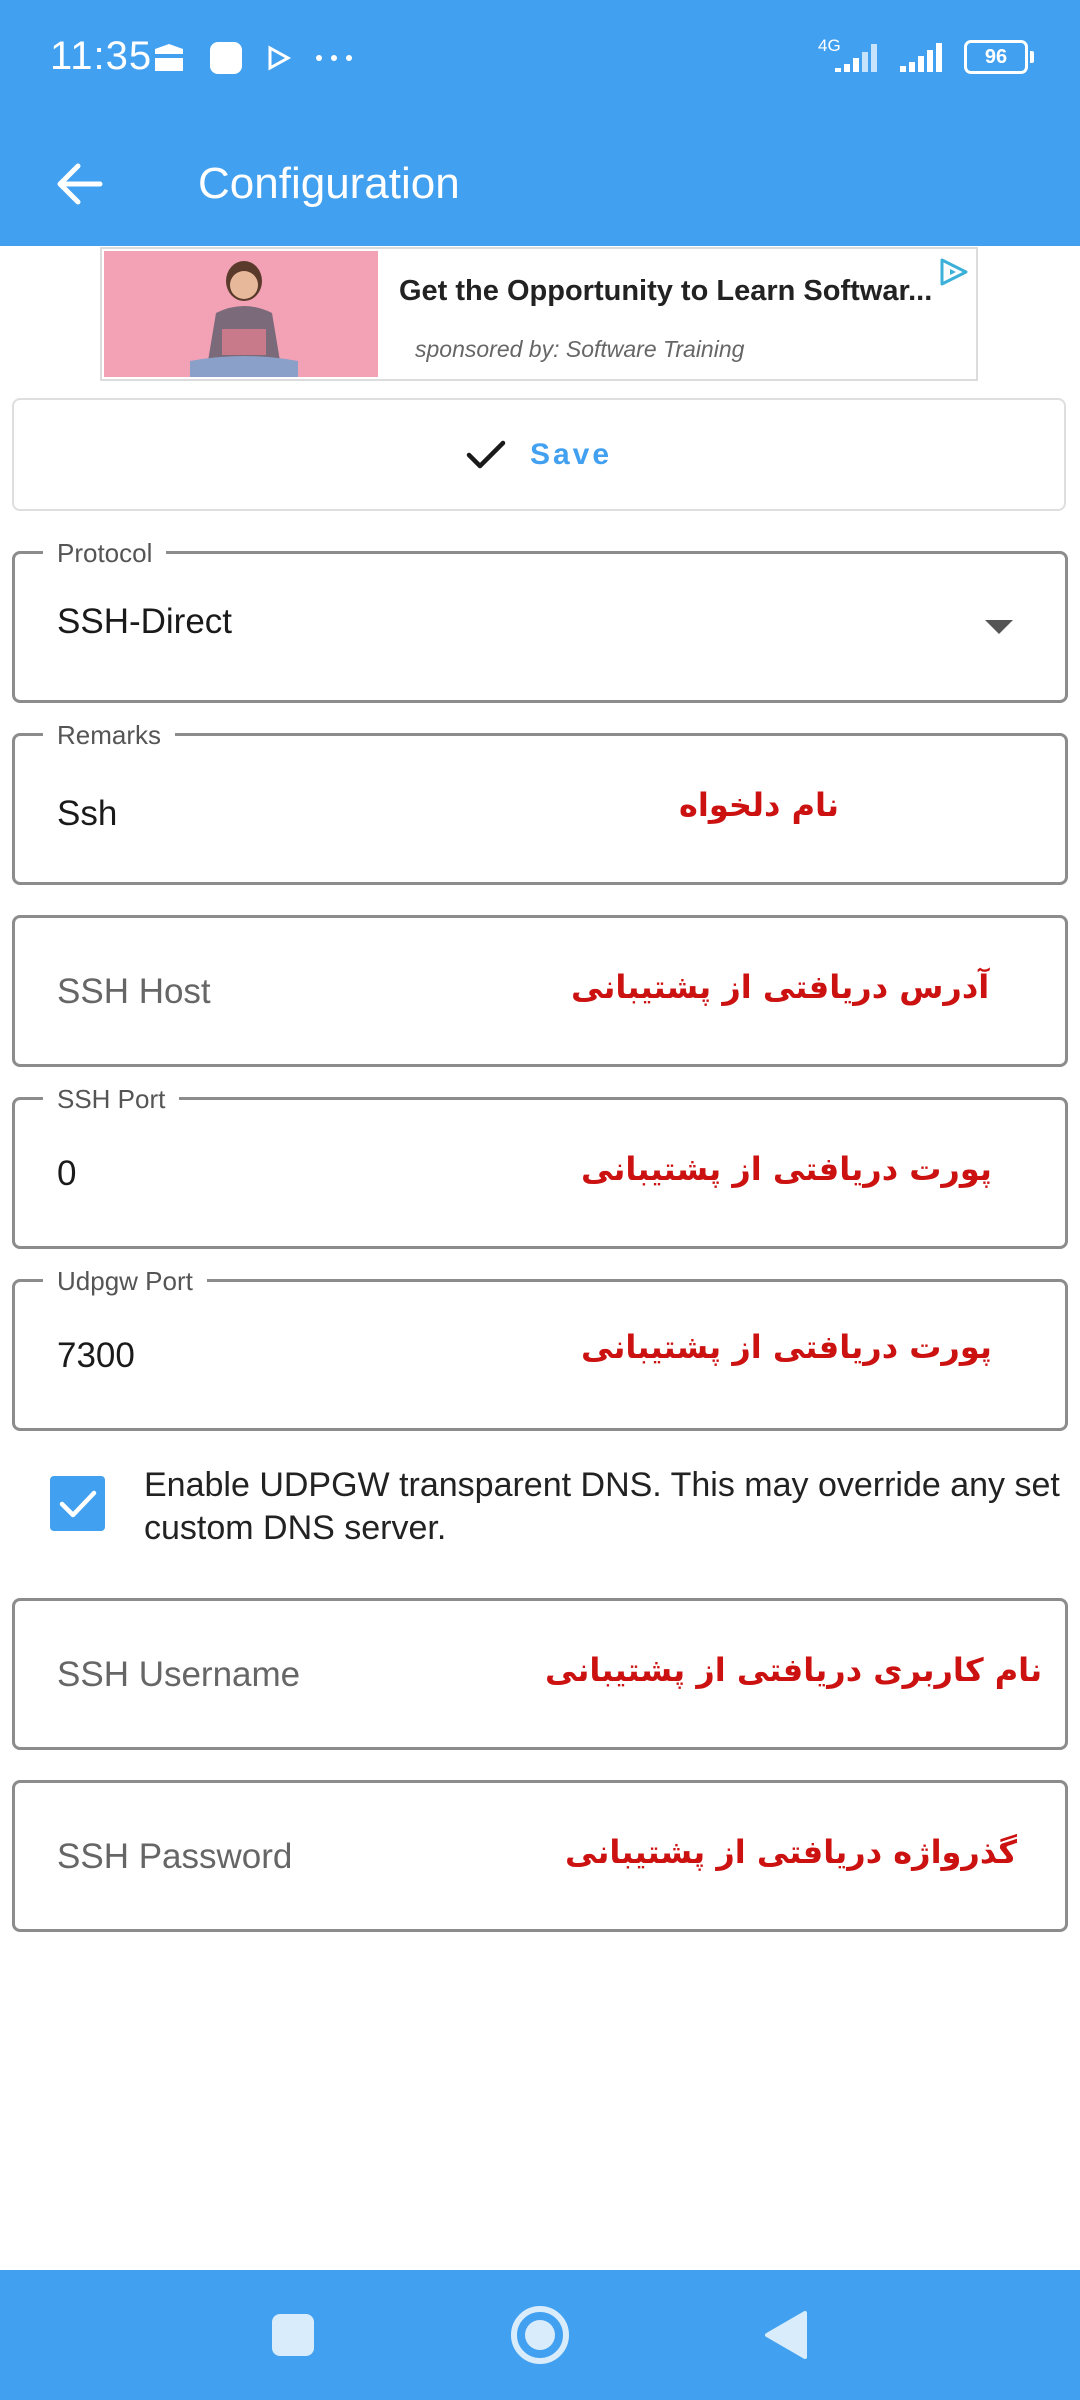  Describe the element at coordinates (226, 58) in the screenshot. I see `app-square-icon` at that location.